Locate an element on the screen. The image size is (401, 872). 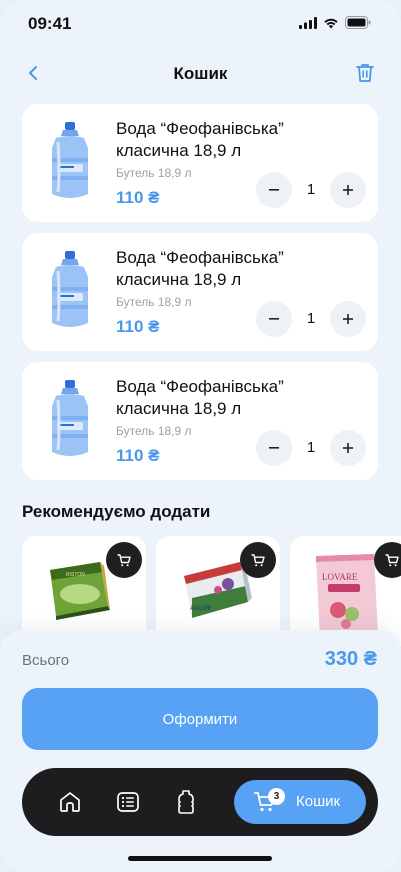
trash-icon is located at coordinates (365, 73).